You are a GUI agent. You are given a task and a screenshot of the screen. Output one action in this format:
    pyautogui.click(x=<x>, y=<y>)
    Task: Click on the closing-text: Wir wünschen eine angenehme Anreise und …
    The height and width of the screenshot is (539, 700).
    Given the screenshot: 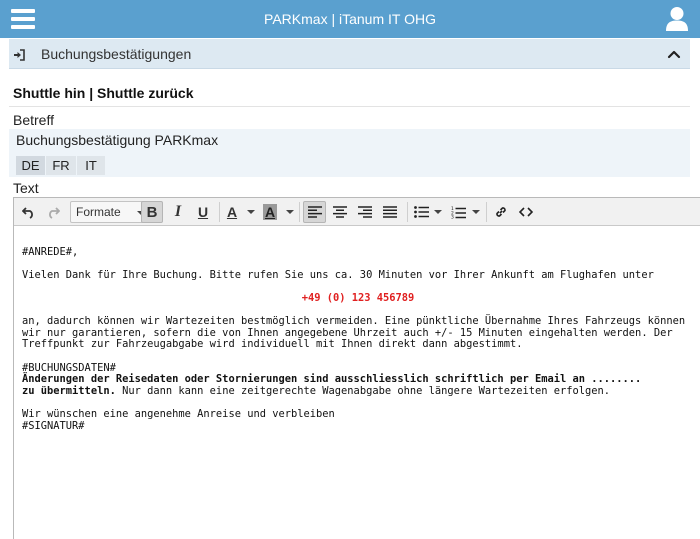 What is the action you would take?
    pyautogui.click(x=178, y=413)
    